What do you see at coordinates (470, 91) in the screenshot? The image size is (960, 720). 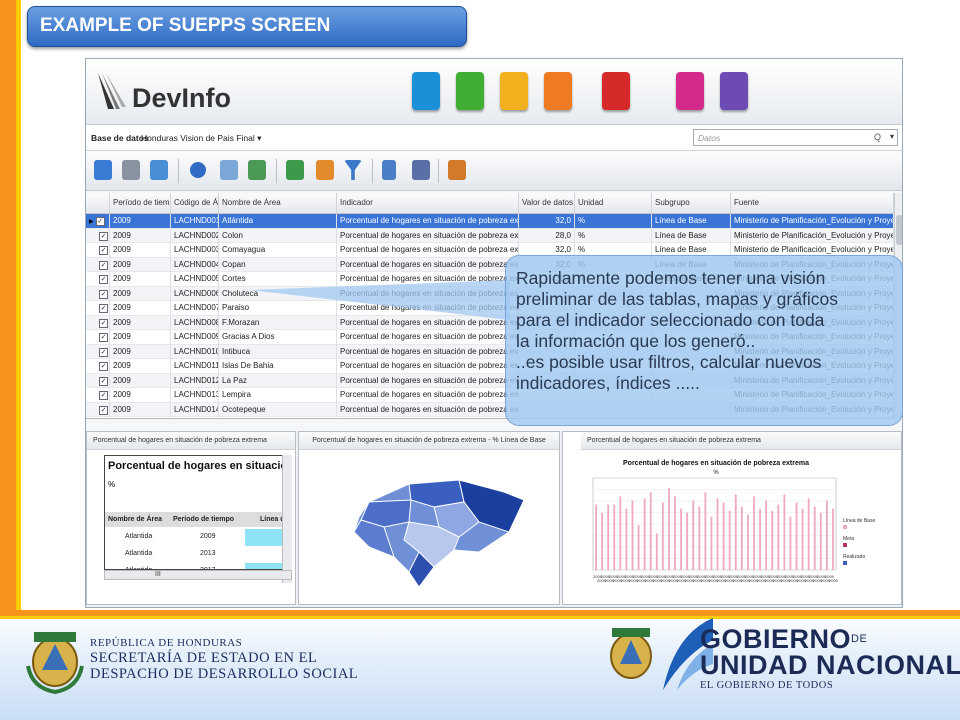 I see `globe-icon` at bounding box center [470, 91].